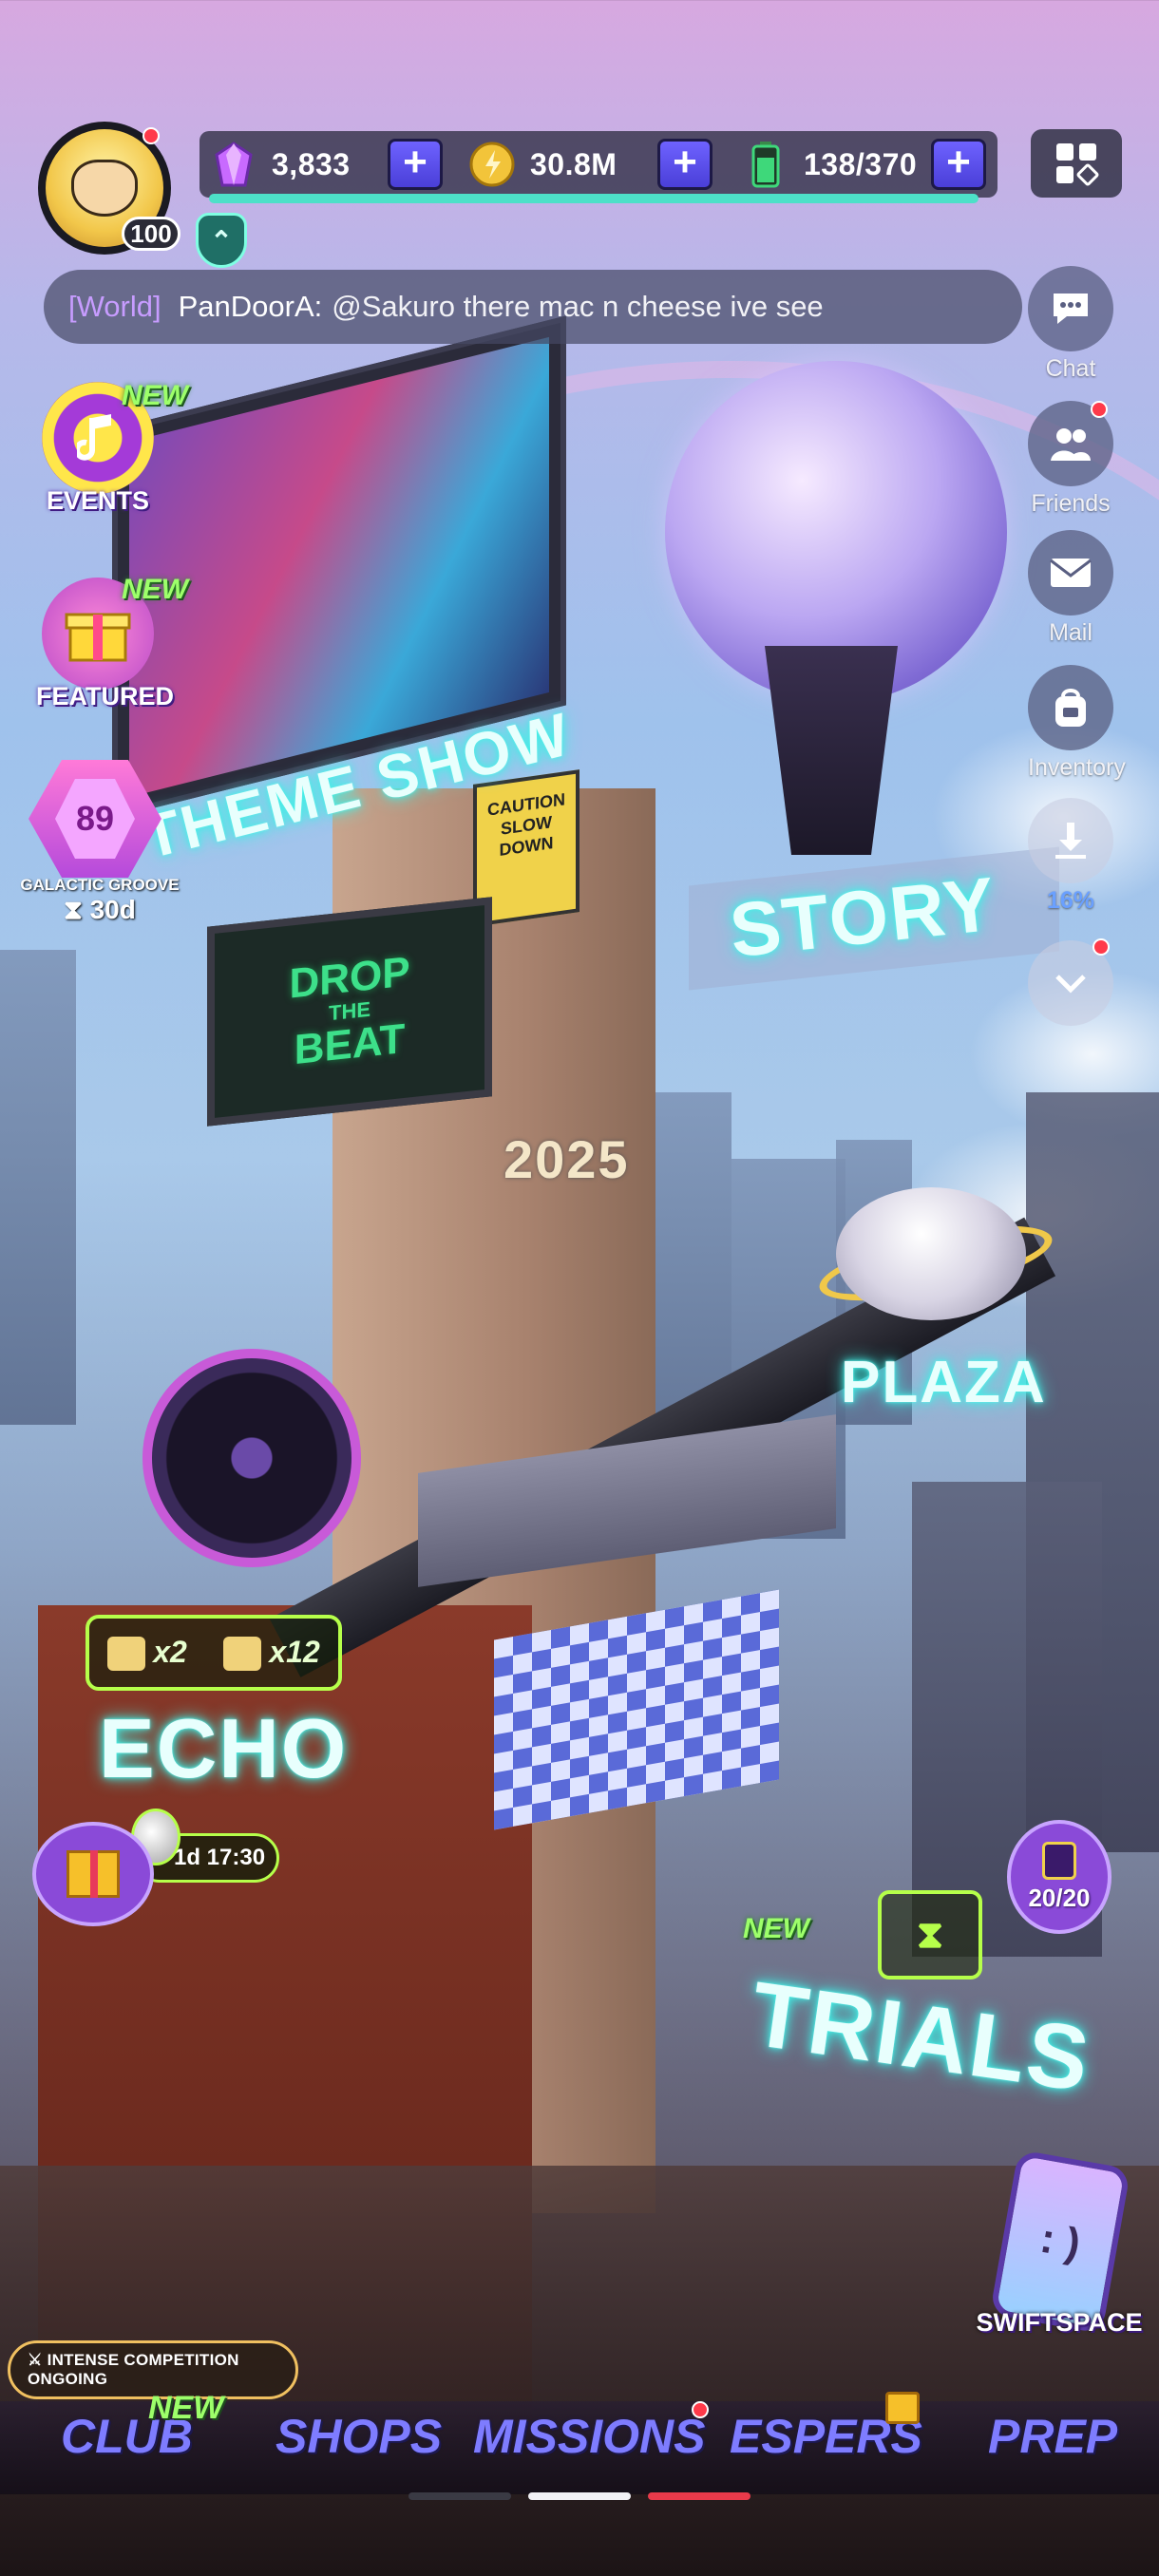  I want to click on drop-the-beat-screen: DROP THE BEAT, so click(349, 1012).